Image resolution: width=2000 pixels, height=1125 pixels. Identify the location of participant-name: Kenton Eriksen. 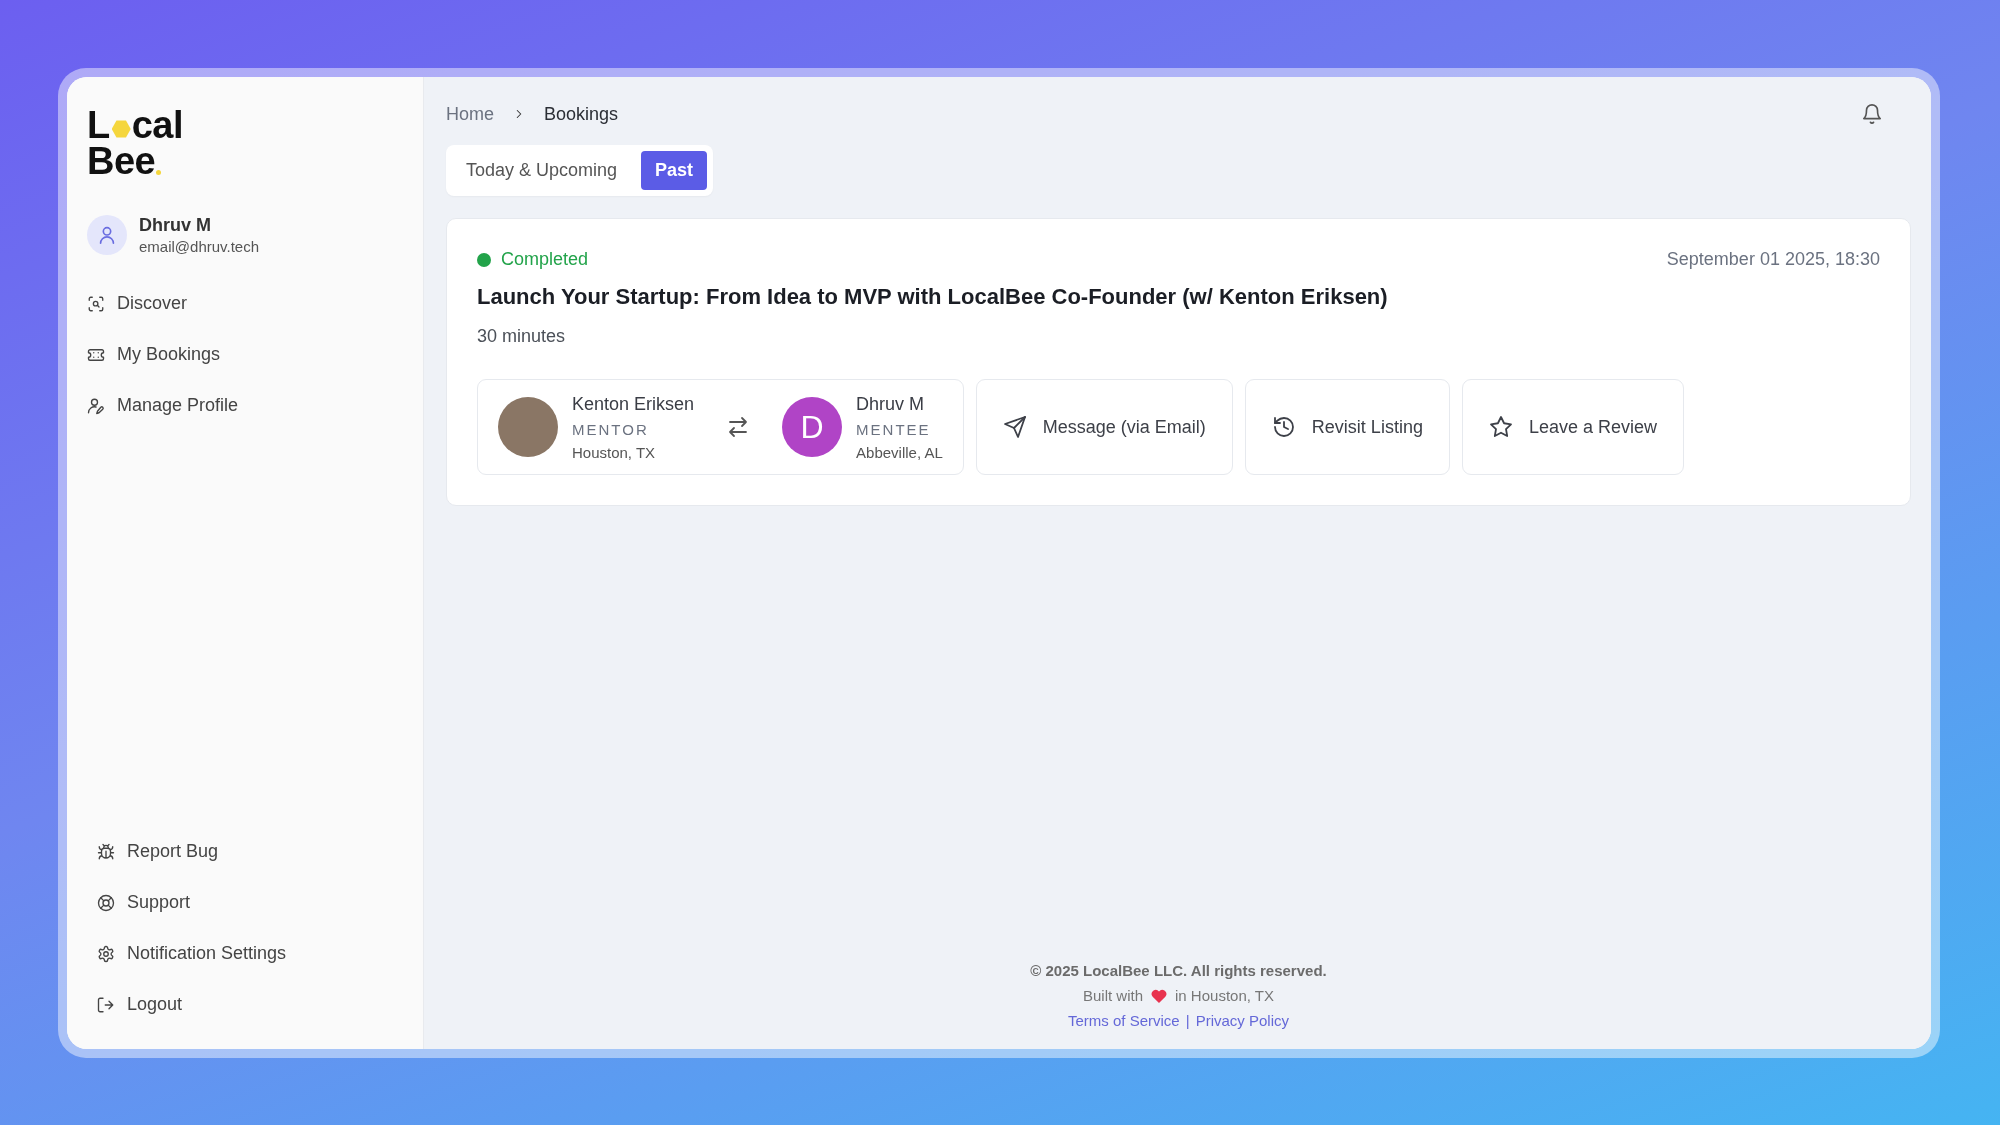
(633, 404).